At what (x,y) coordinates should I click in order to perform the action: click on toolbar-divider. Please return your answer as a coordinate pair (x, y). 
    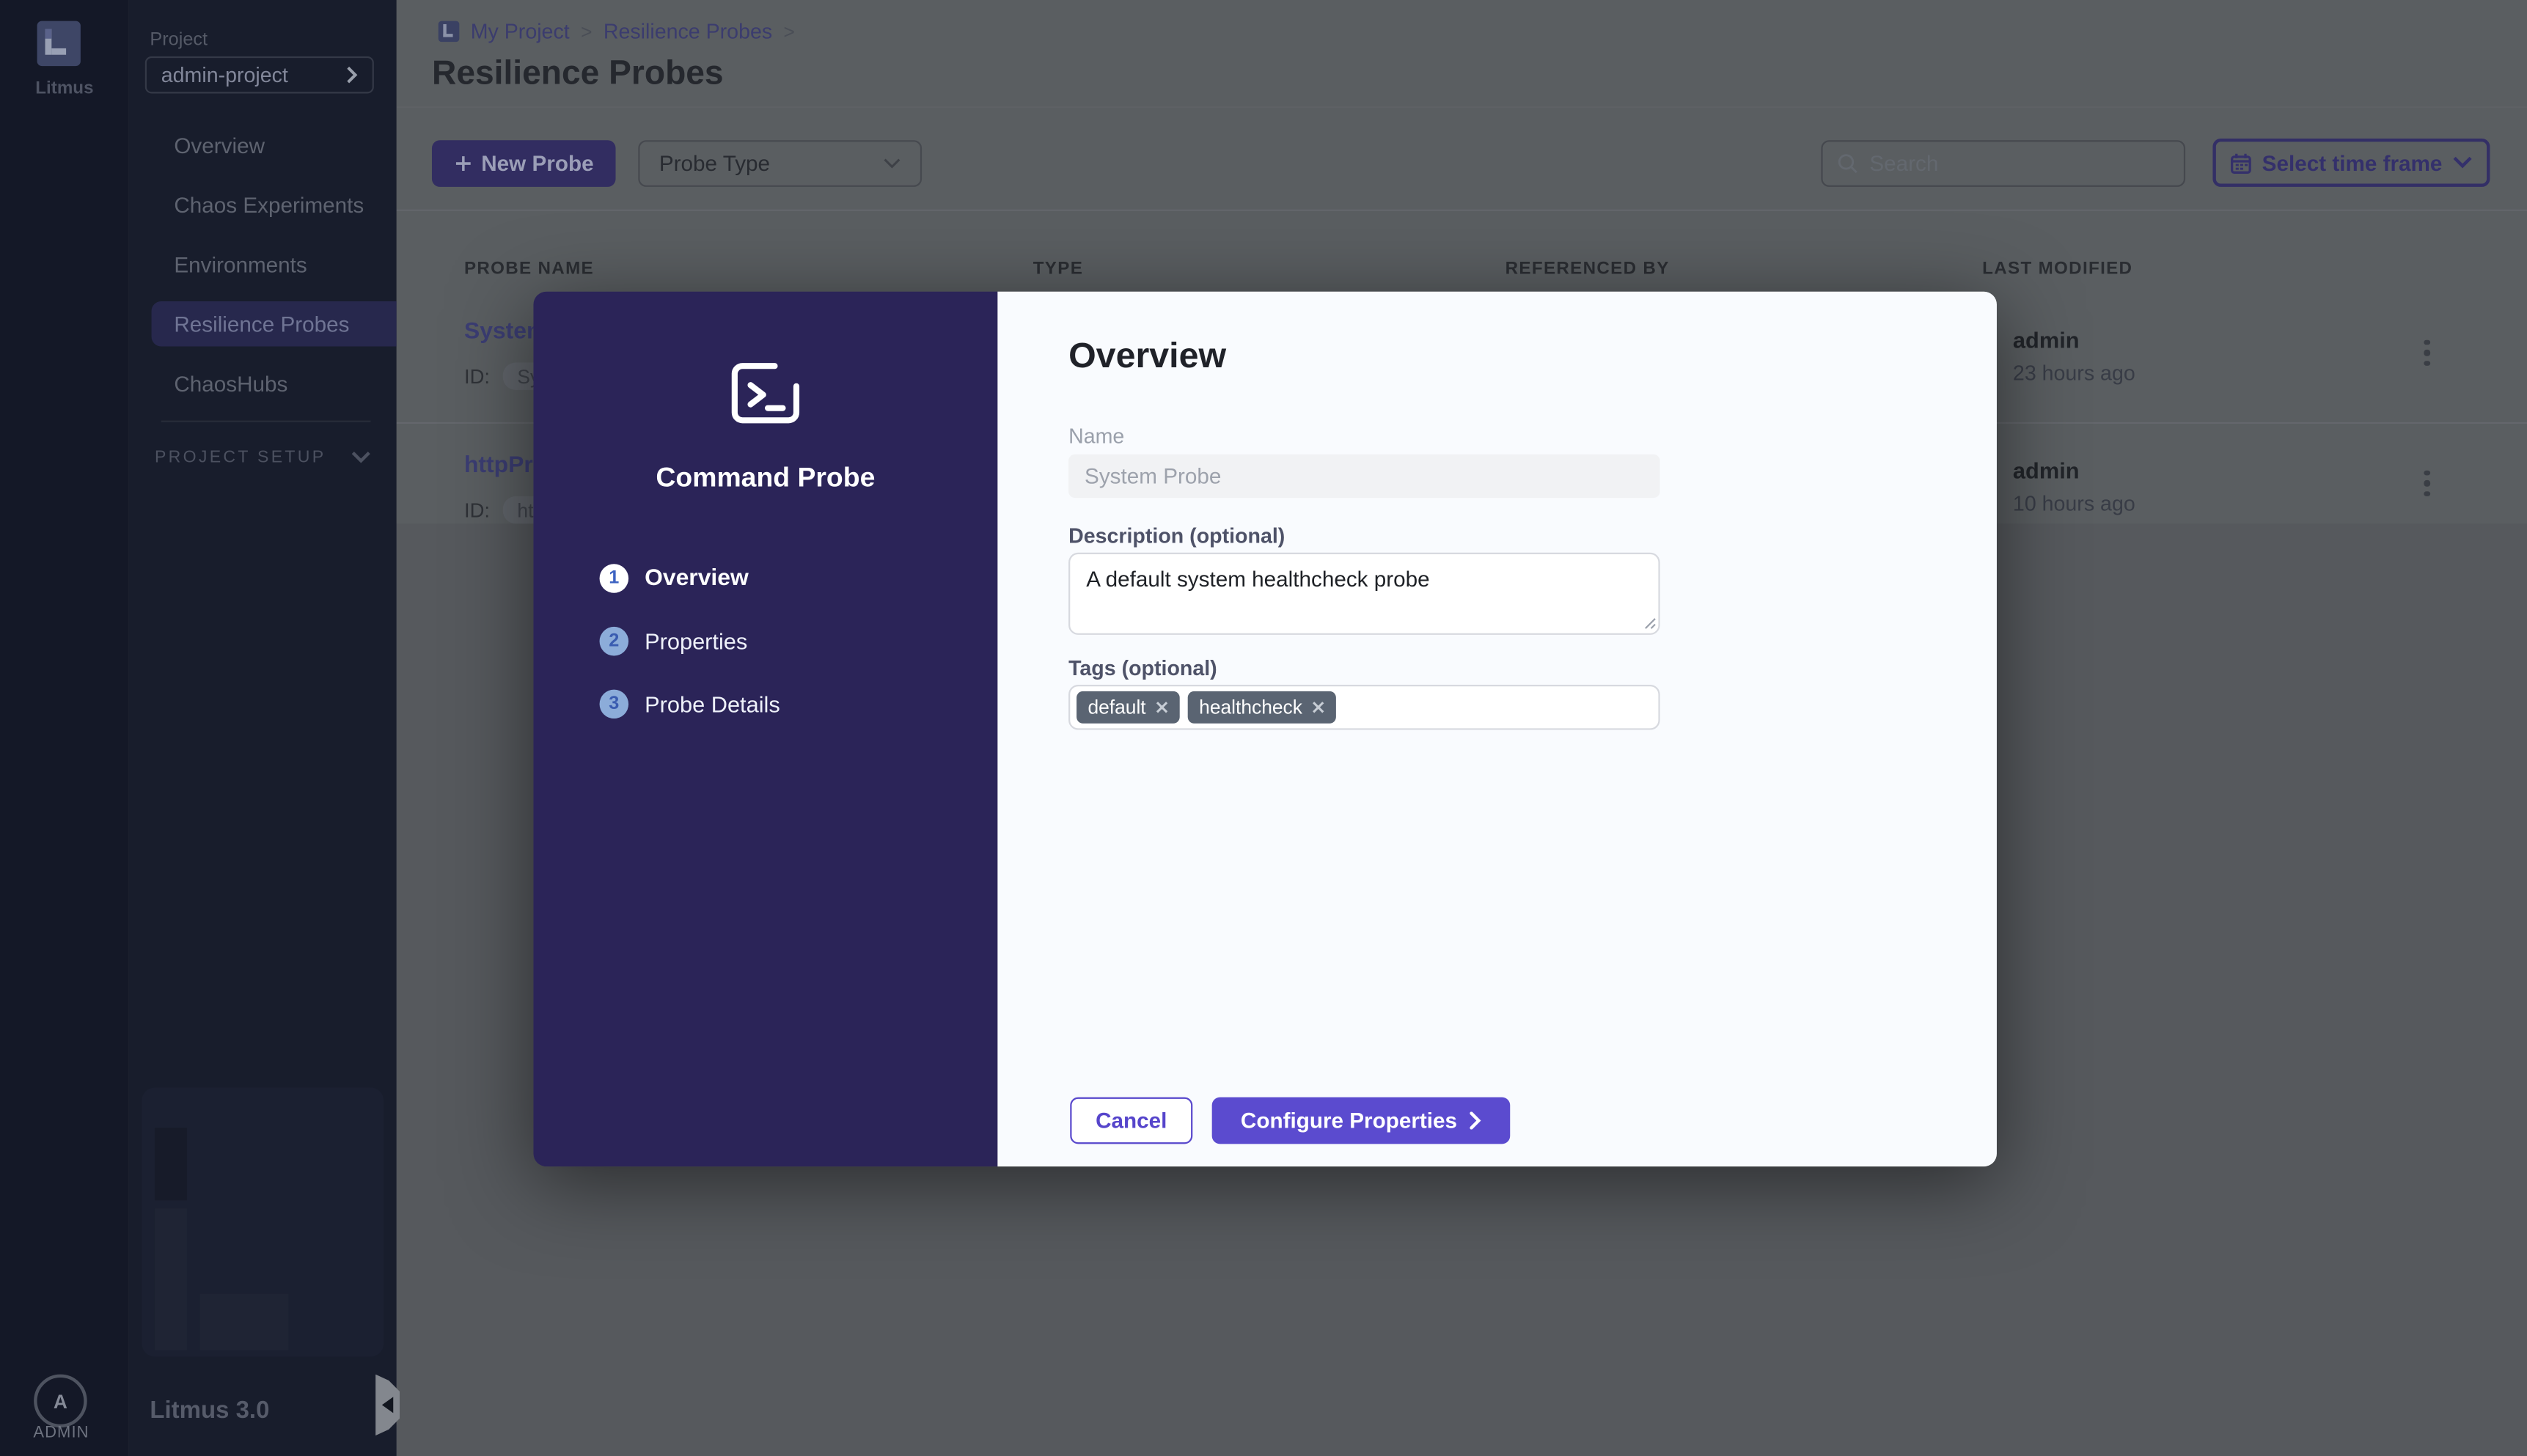
    Looking at the image, I should click on (1461, 210).